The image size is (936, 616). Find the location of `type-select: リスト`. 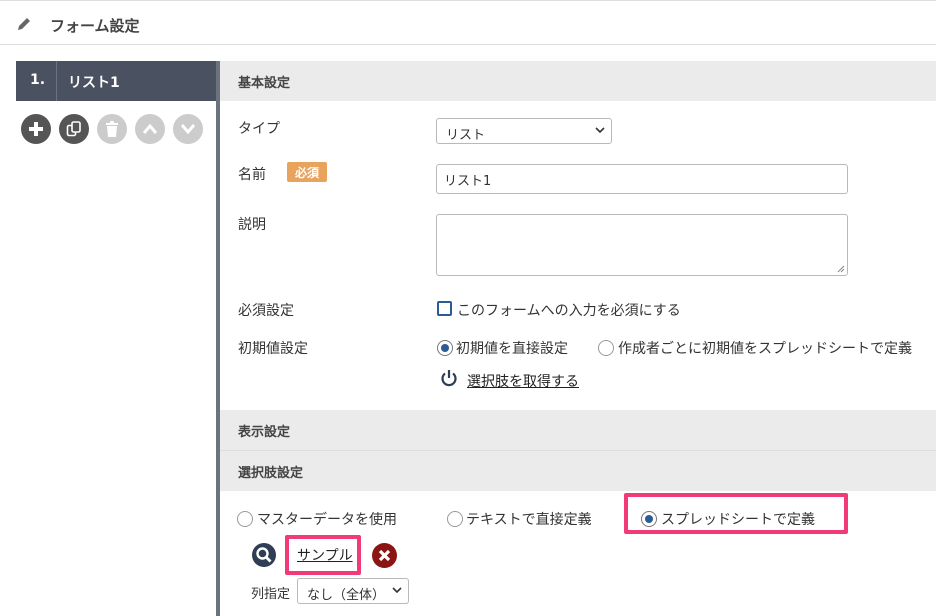

type-select: リスト is located at coordinates (524, 131).